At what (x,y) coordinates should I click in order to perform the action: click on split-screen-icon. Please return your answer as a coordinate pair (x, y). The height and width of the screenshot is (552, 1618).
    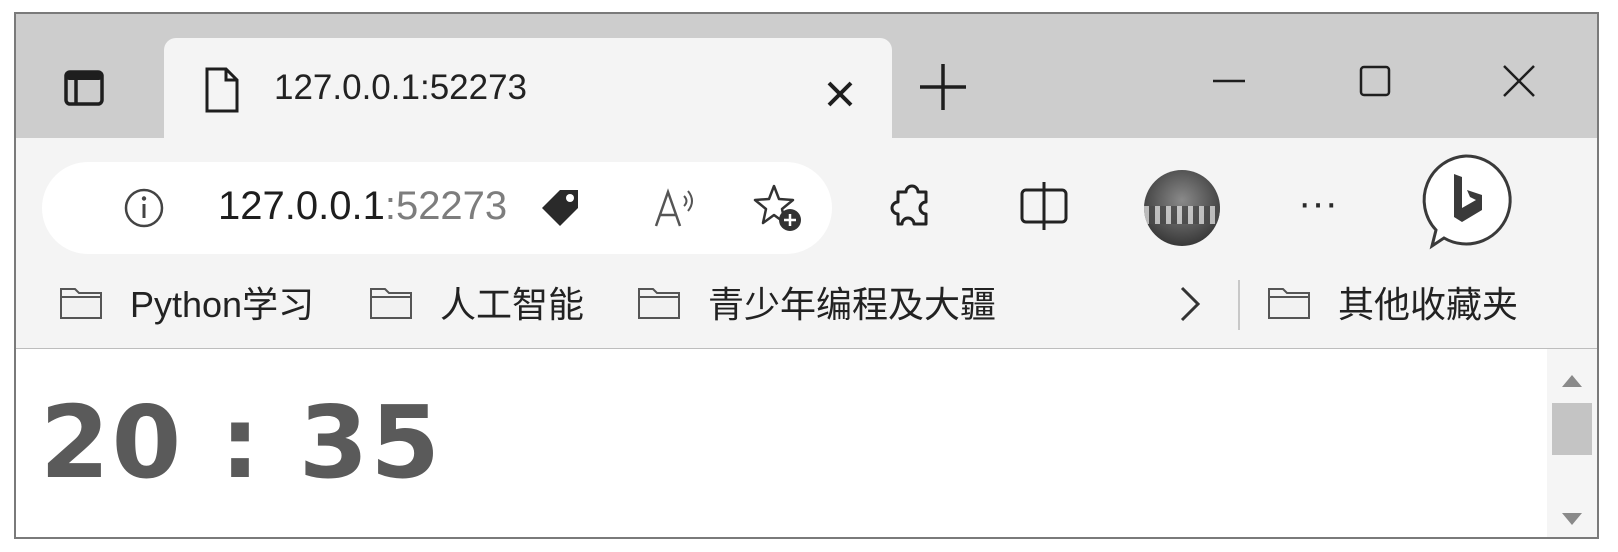
    Looking at the image, I should click on (1044, 206).